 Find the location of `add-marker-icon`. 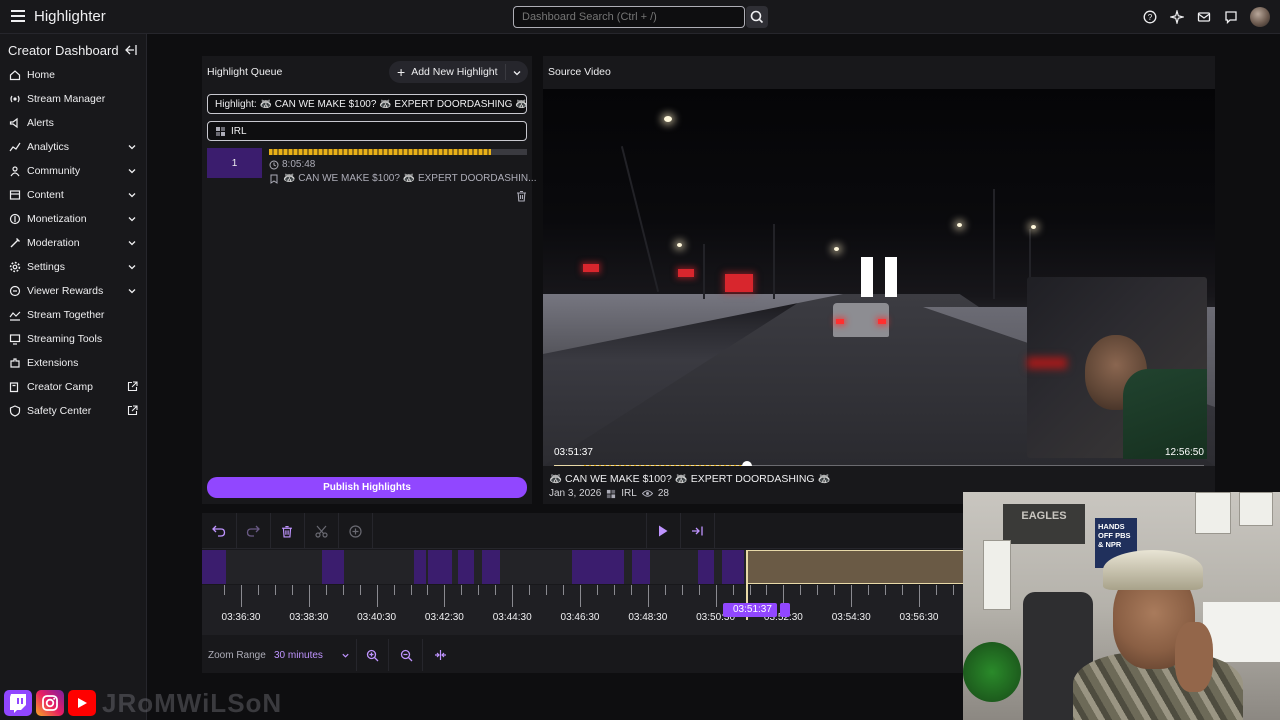

add-marker-icon is located at coordinates (355, 531).